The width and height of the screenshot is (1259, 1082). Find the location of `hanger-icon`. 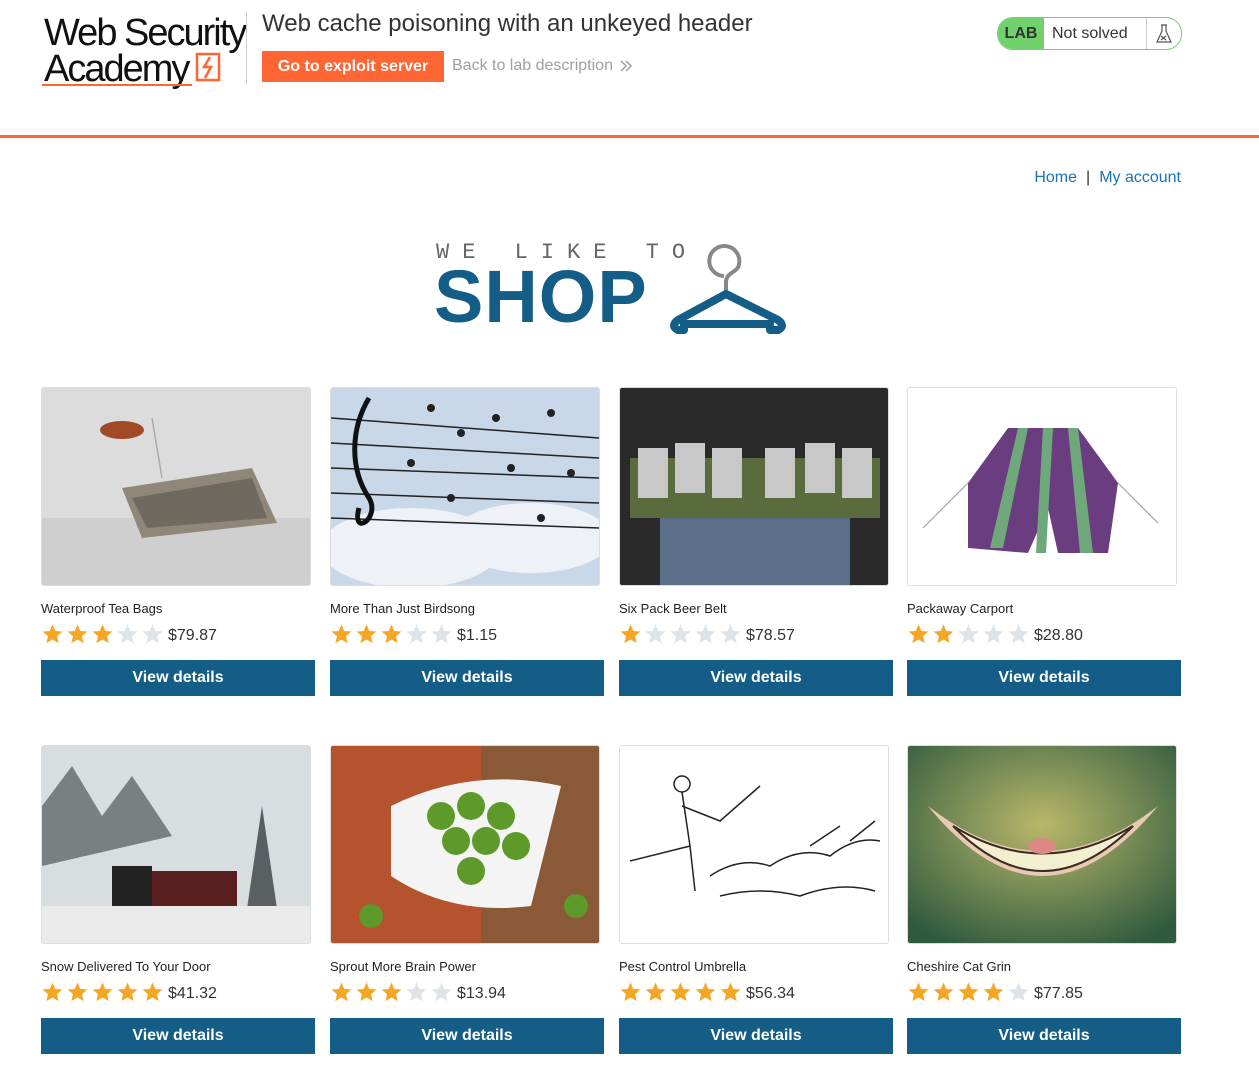

hanger-icon is located at coordinates (728, 289).